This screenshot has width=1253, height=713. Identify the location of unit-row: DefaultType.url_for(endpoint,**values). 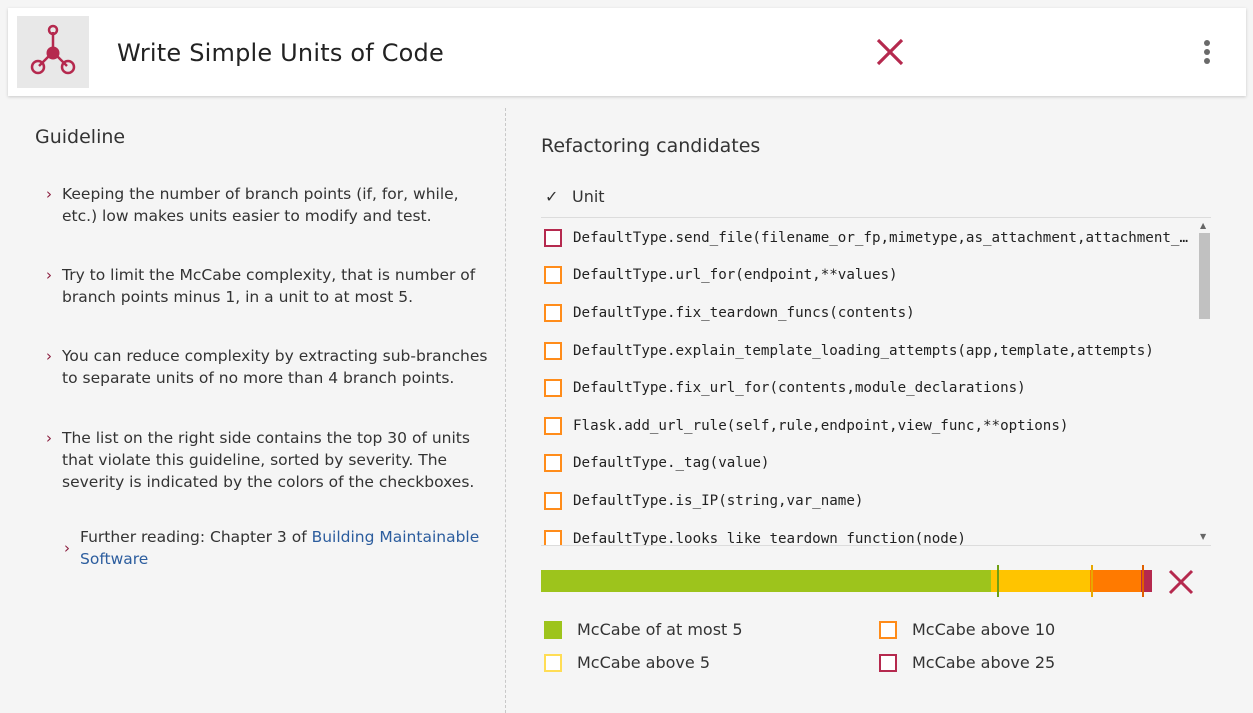
(868, 276).